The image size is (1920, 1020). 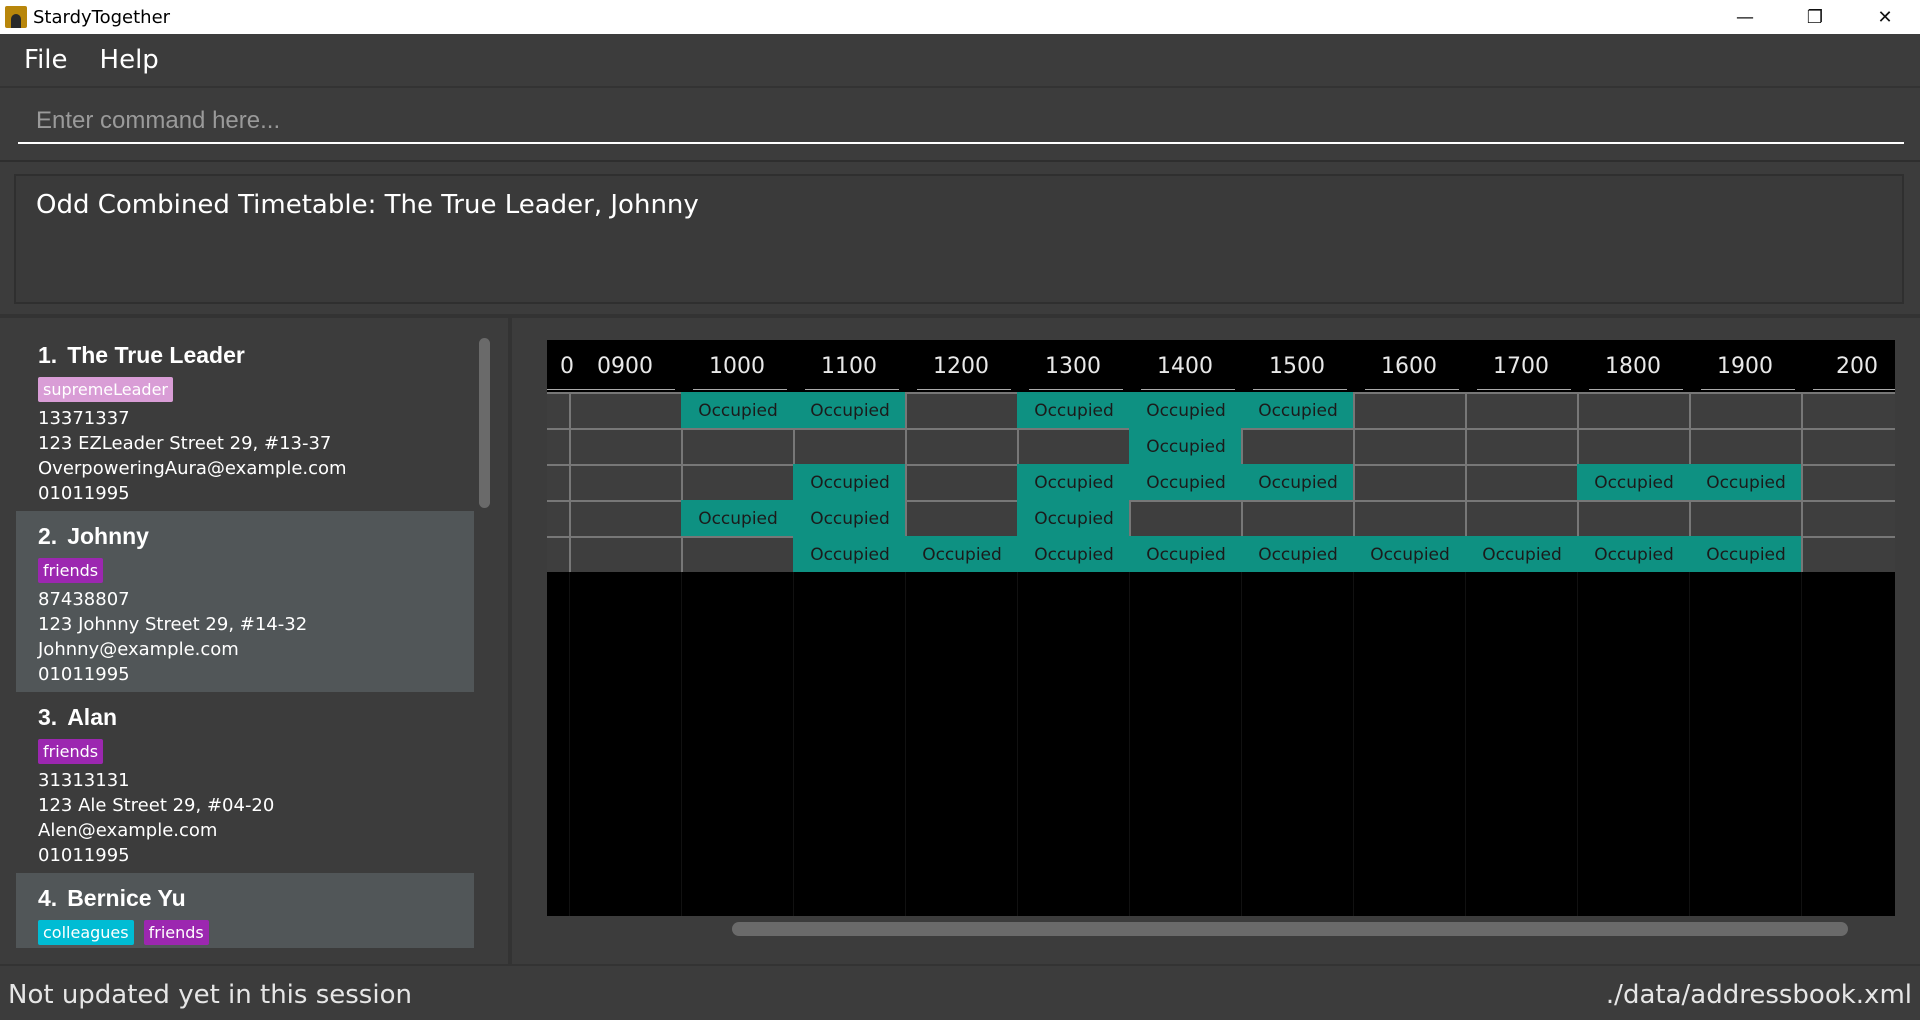 I want to click on person-name: 1. The True Leader, so click(x=141, y=355).